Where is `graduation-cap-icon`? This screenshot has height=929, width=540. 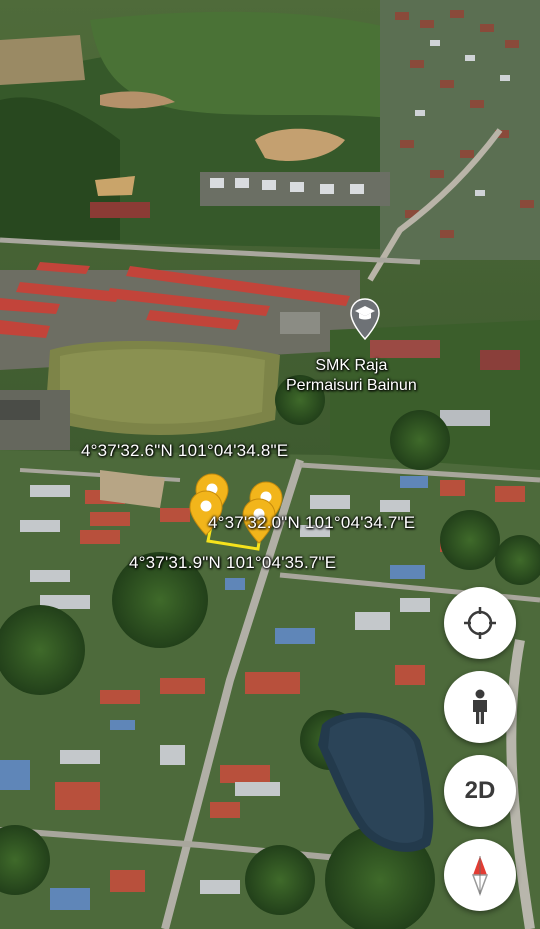 graduation-cap-icon is located at coordinates (365, 319).